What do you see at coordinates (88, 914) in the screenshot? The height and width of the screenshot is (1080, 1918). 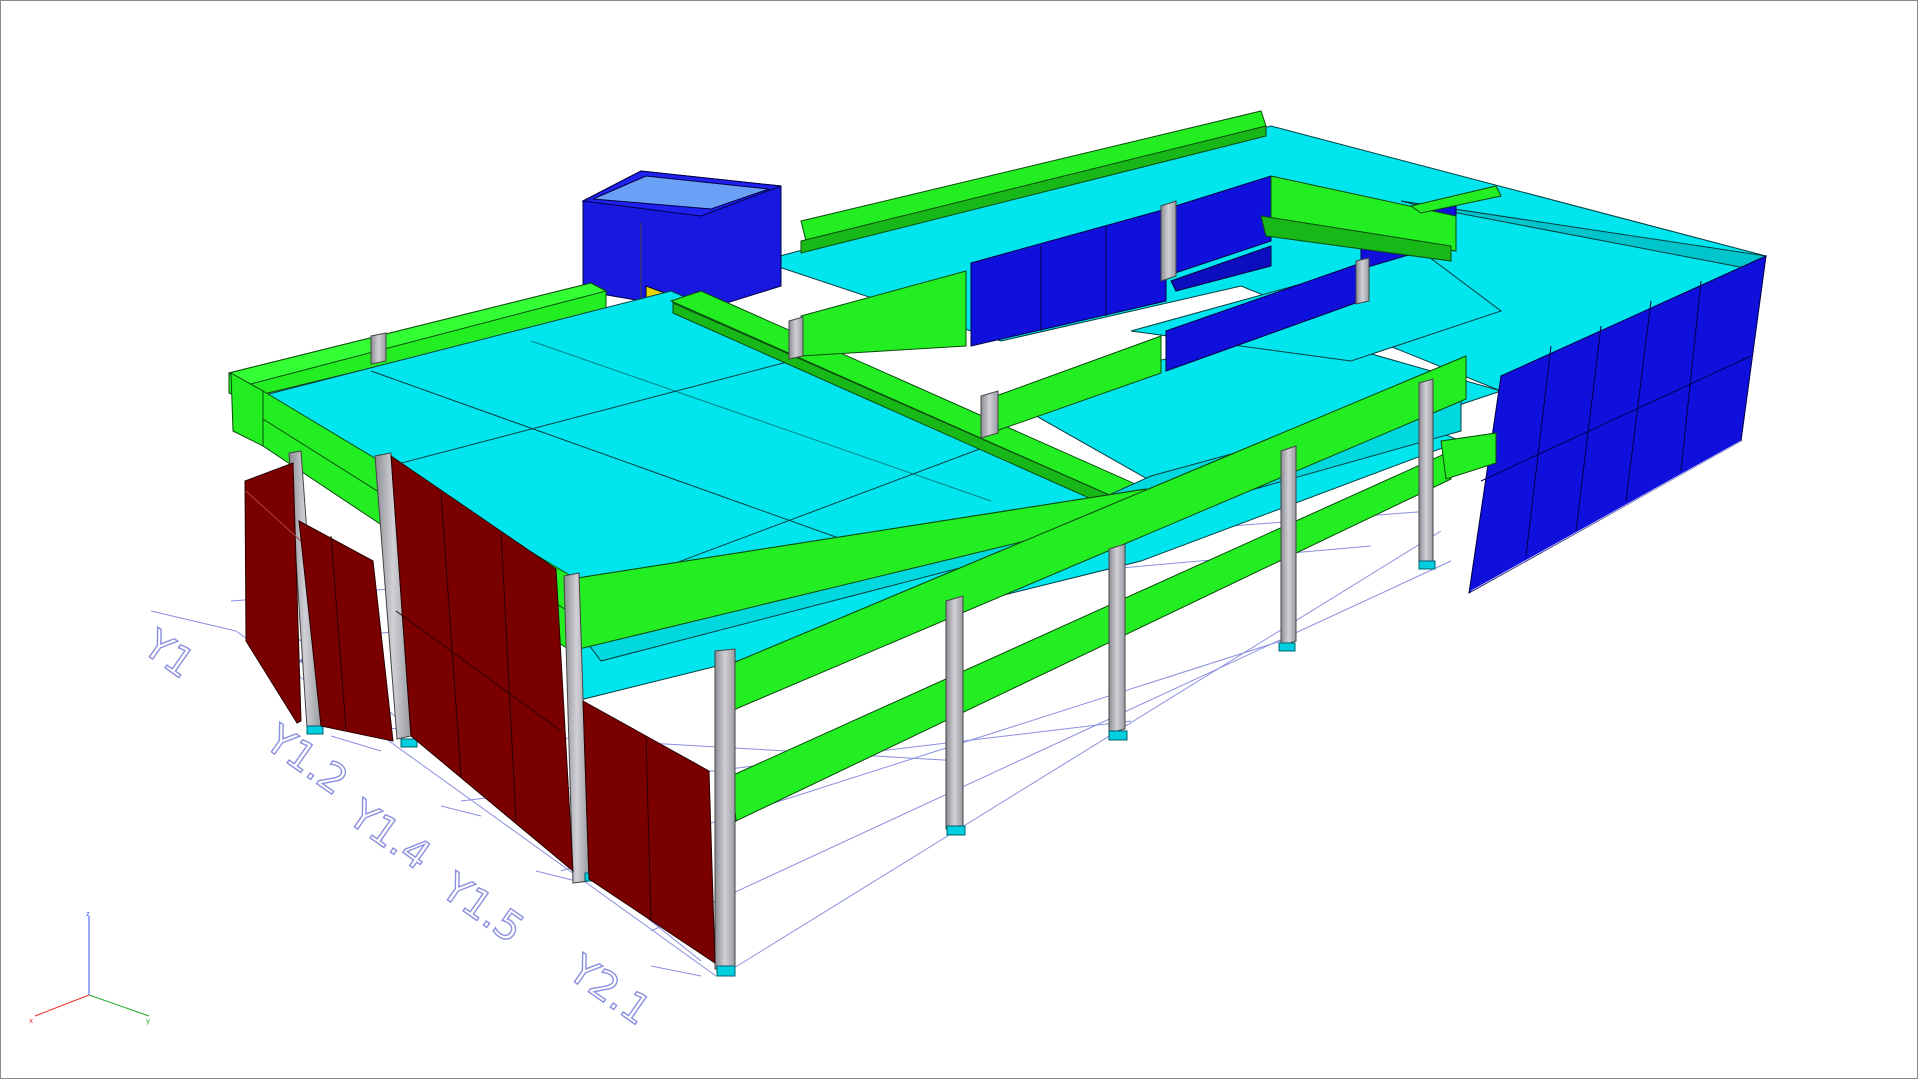 I see `axis-z-label: z` at bounding box center [88, 914].